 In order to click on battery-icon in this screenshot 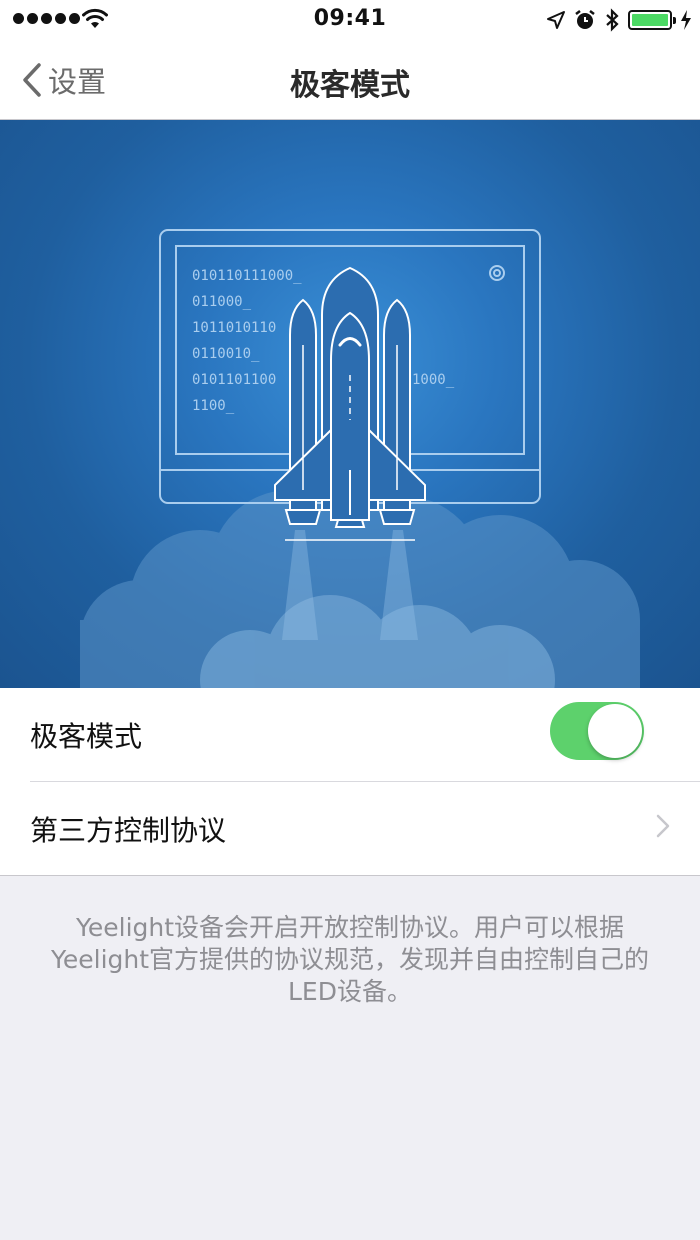, I will do `click(652, 20)`.